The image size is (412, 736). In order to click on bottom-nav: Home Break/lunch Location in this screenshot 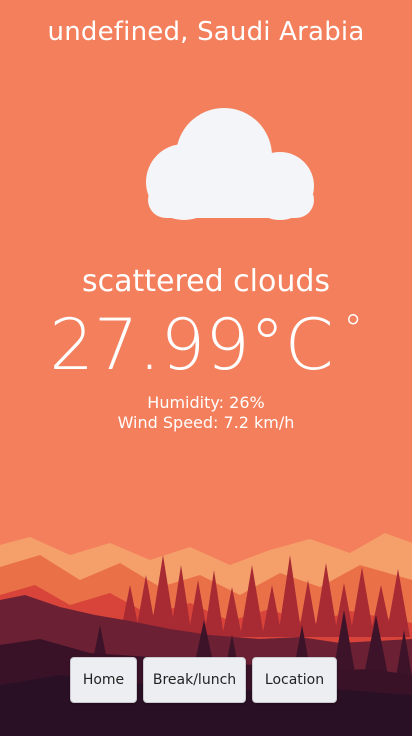, I will do `click(203, 680)`.